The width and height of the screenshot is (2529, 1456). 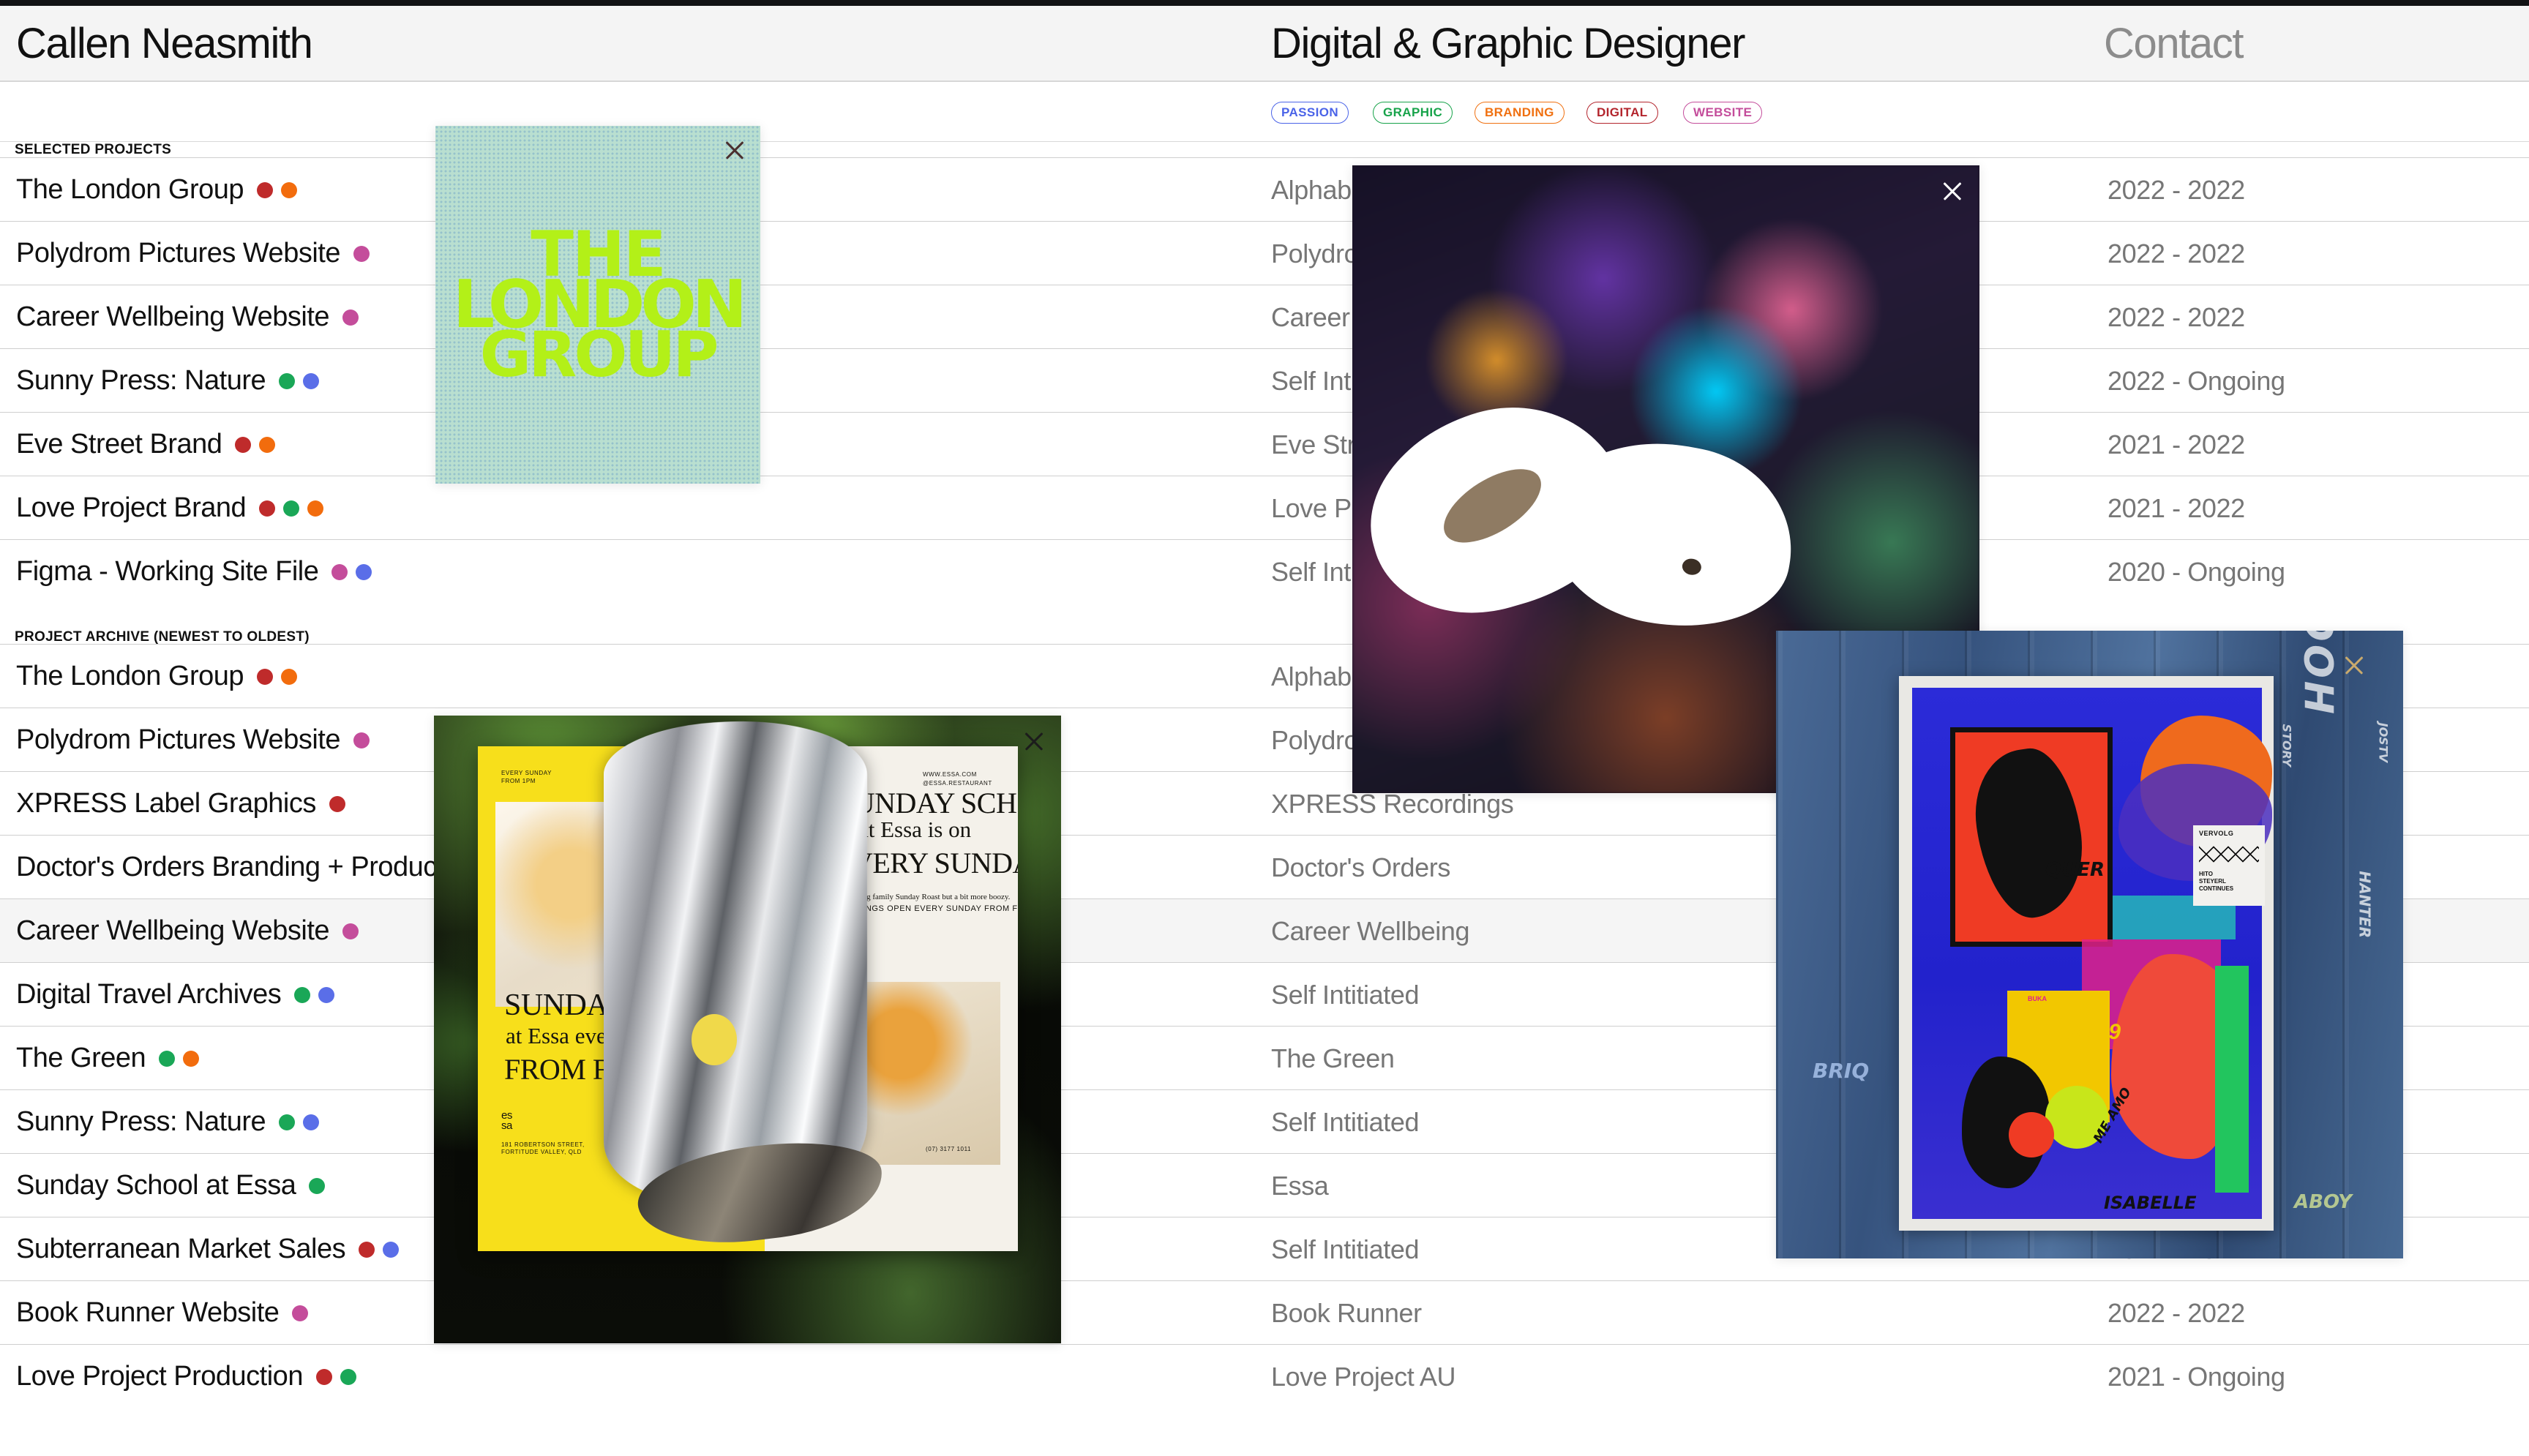 What do you see at coordinates (2229, 853) in the screenshot?
I see `collage-card-zigzag` at bounding box center [2229, 853].